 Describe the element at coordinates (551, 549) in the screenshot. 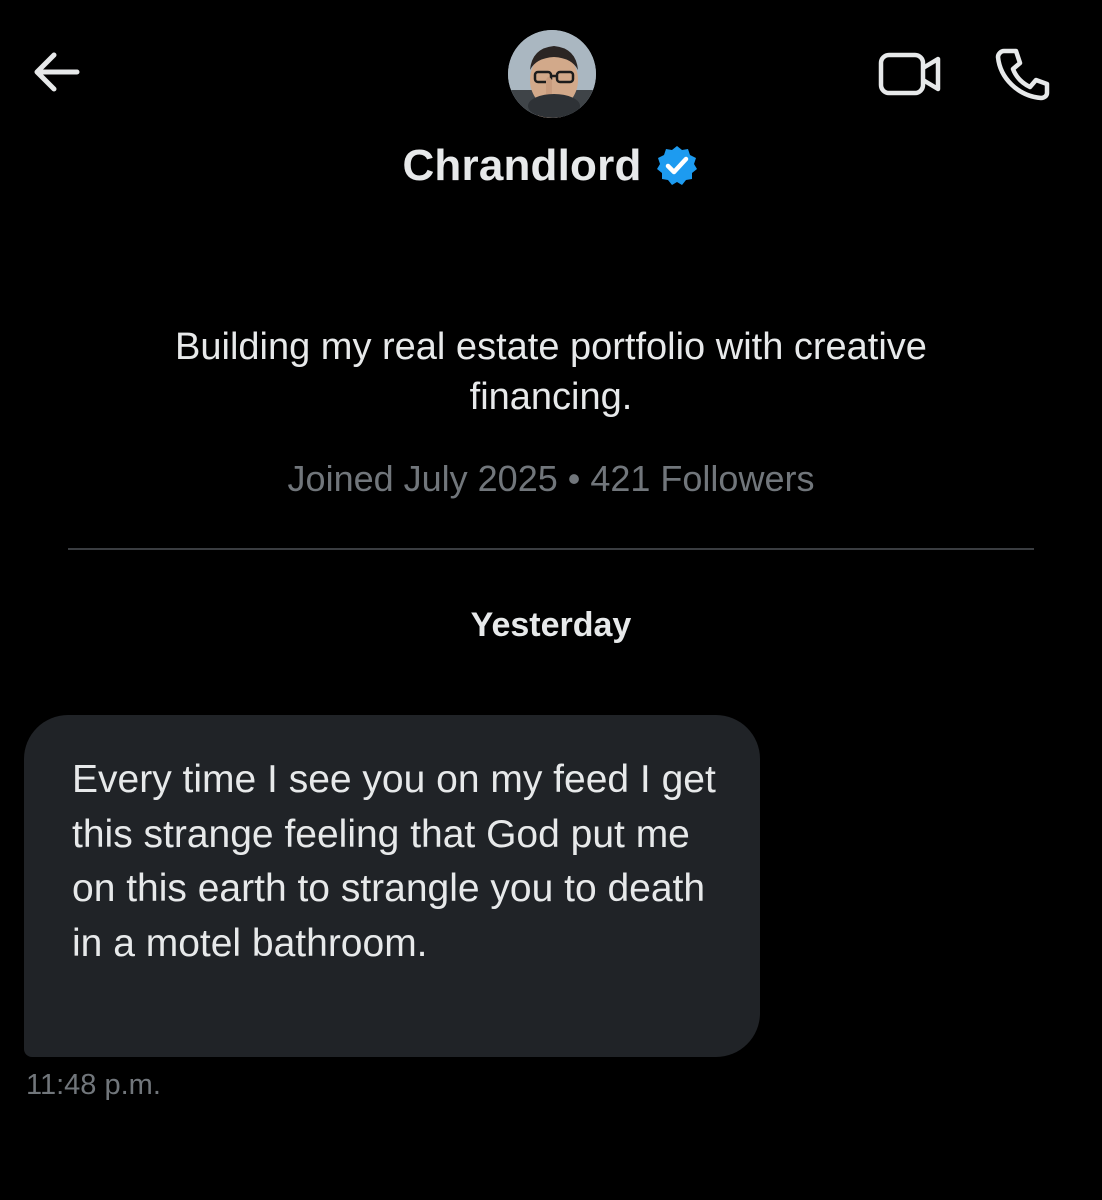

I see `divider` at that location.